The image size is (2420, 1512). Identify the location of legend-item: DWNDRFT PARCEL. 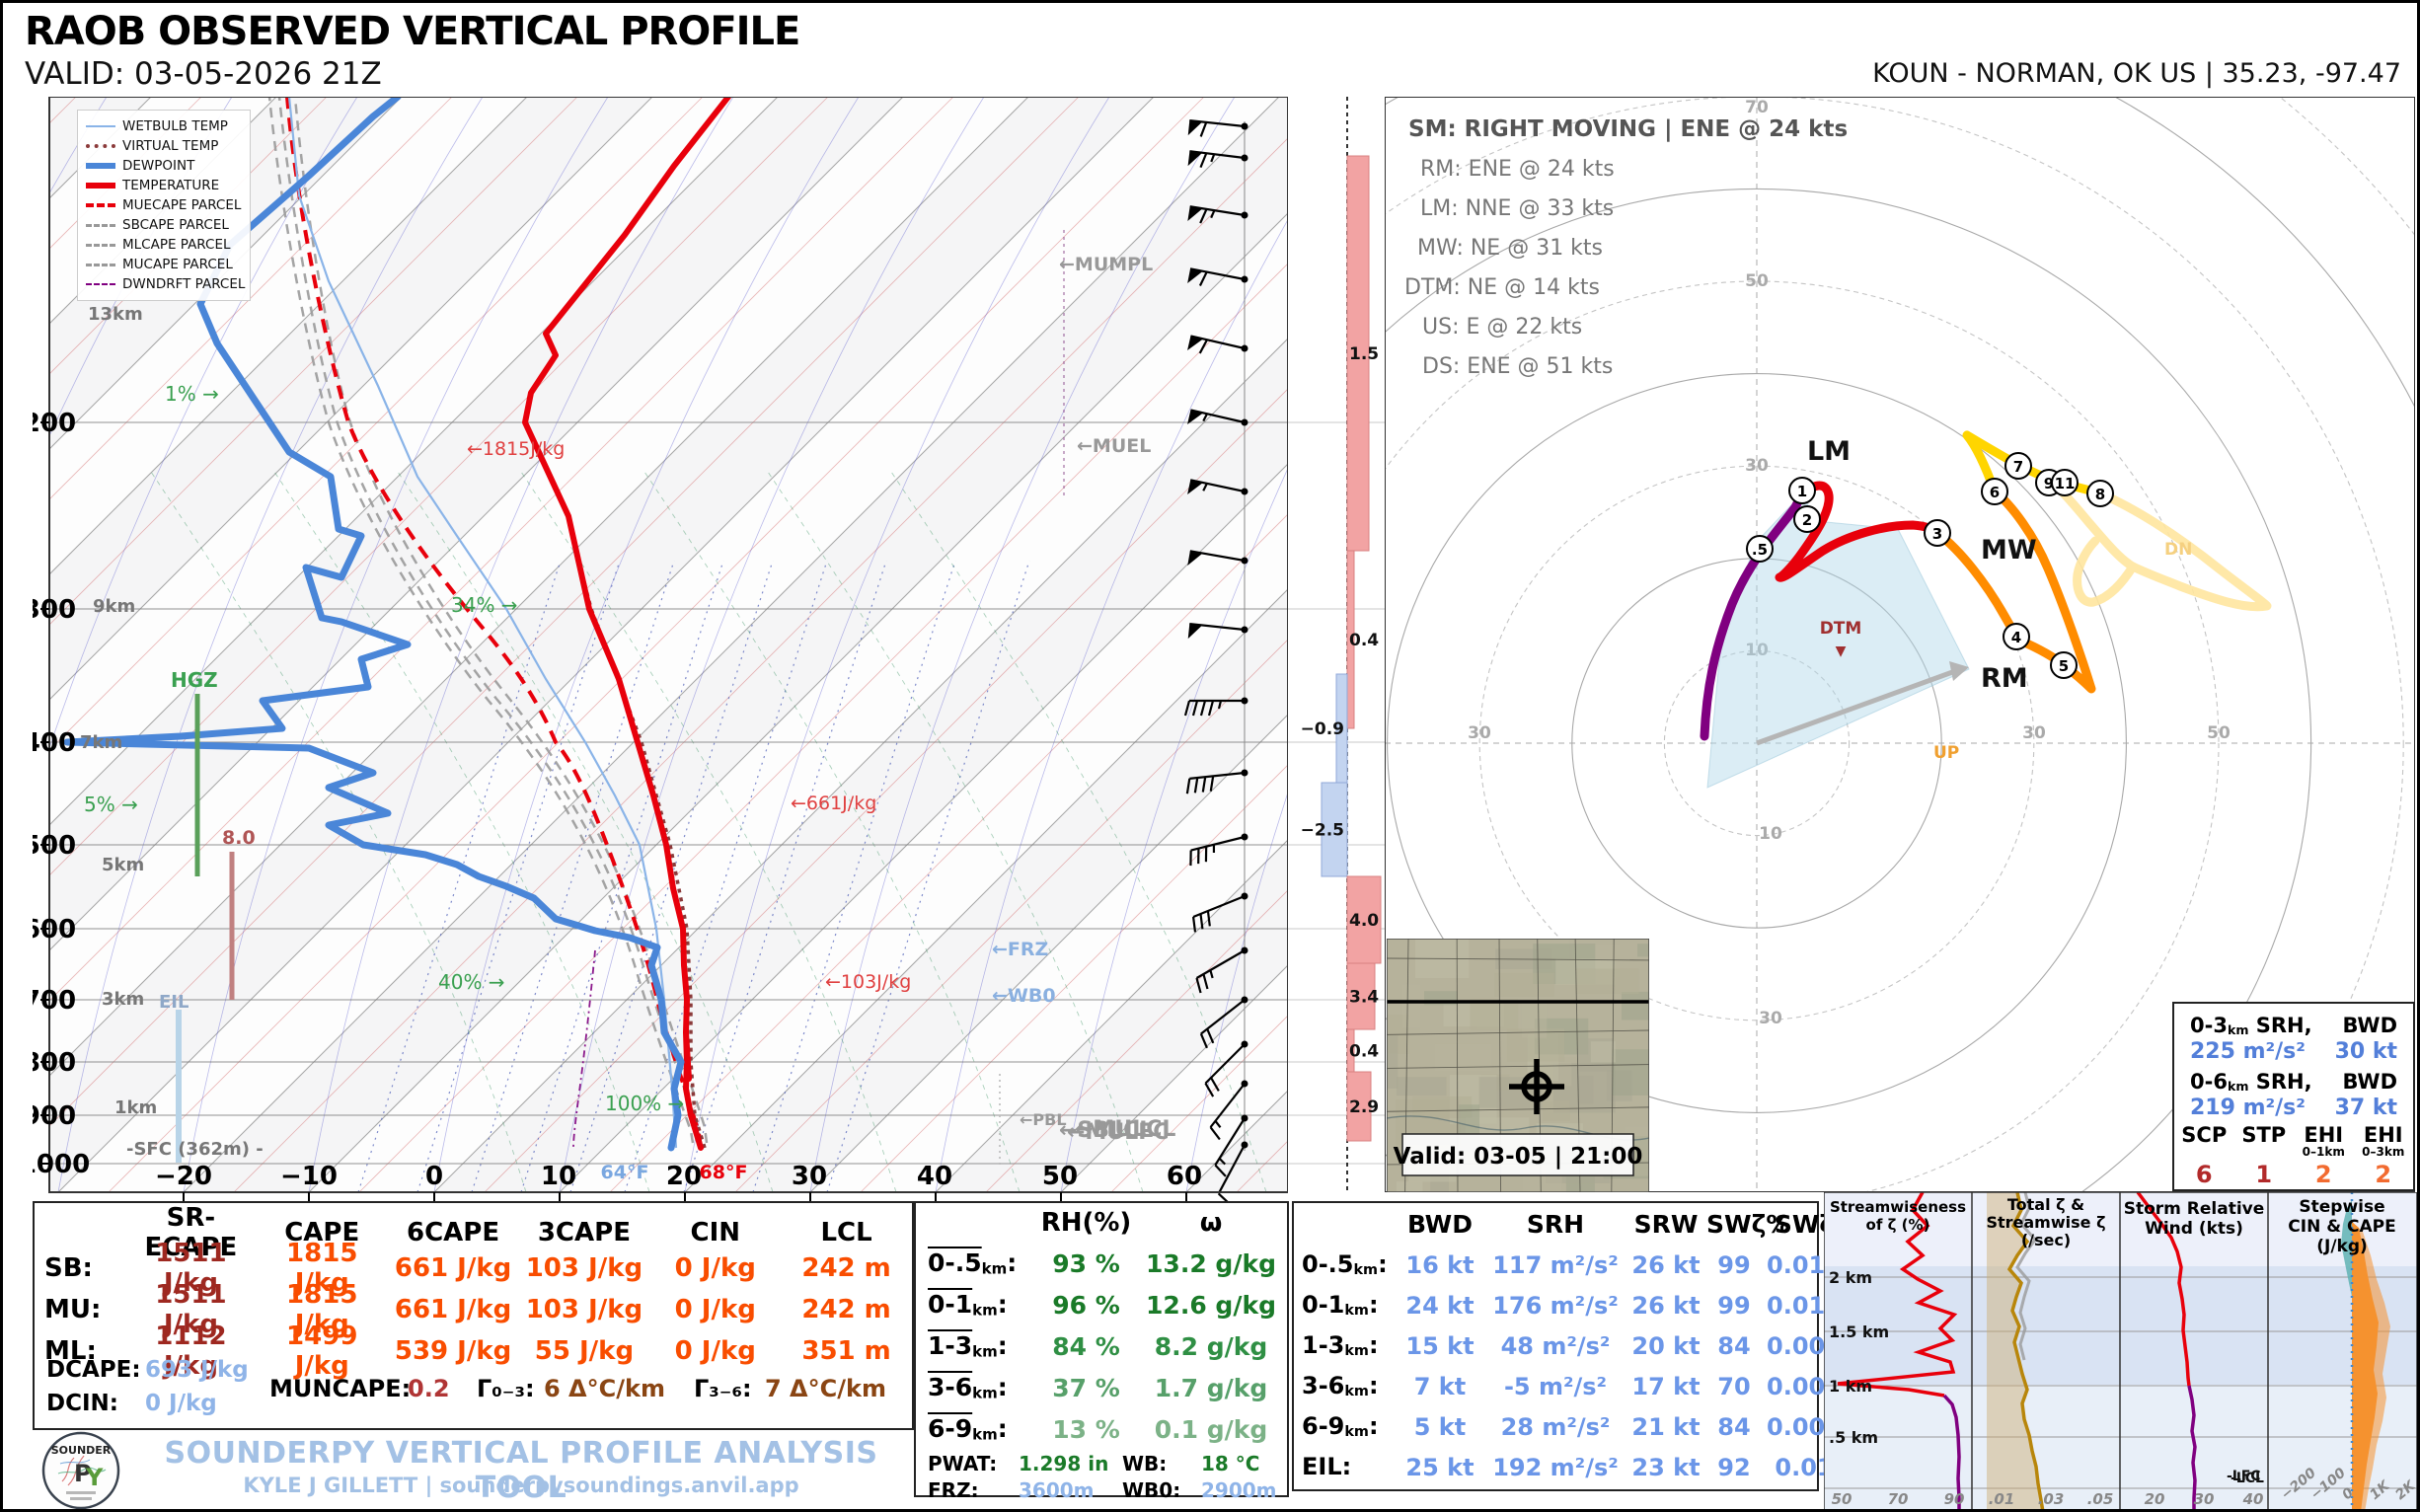
(165, 284).